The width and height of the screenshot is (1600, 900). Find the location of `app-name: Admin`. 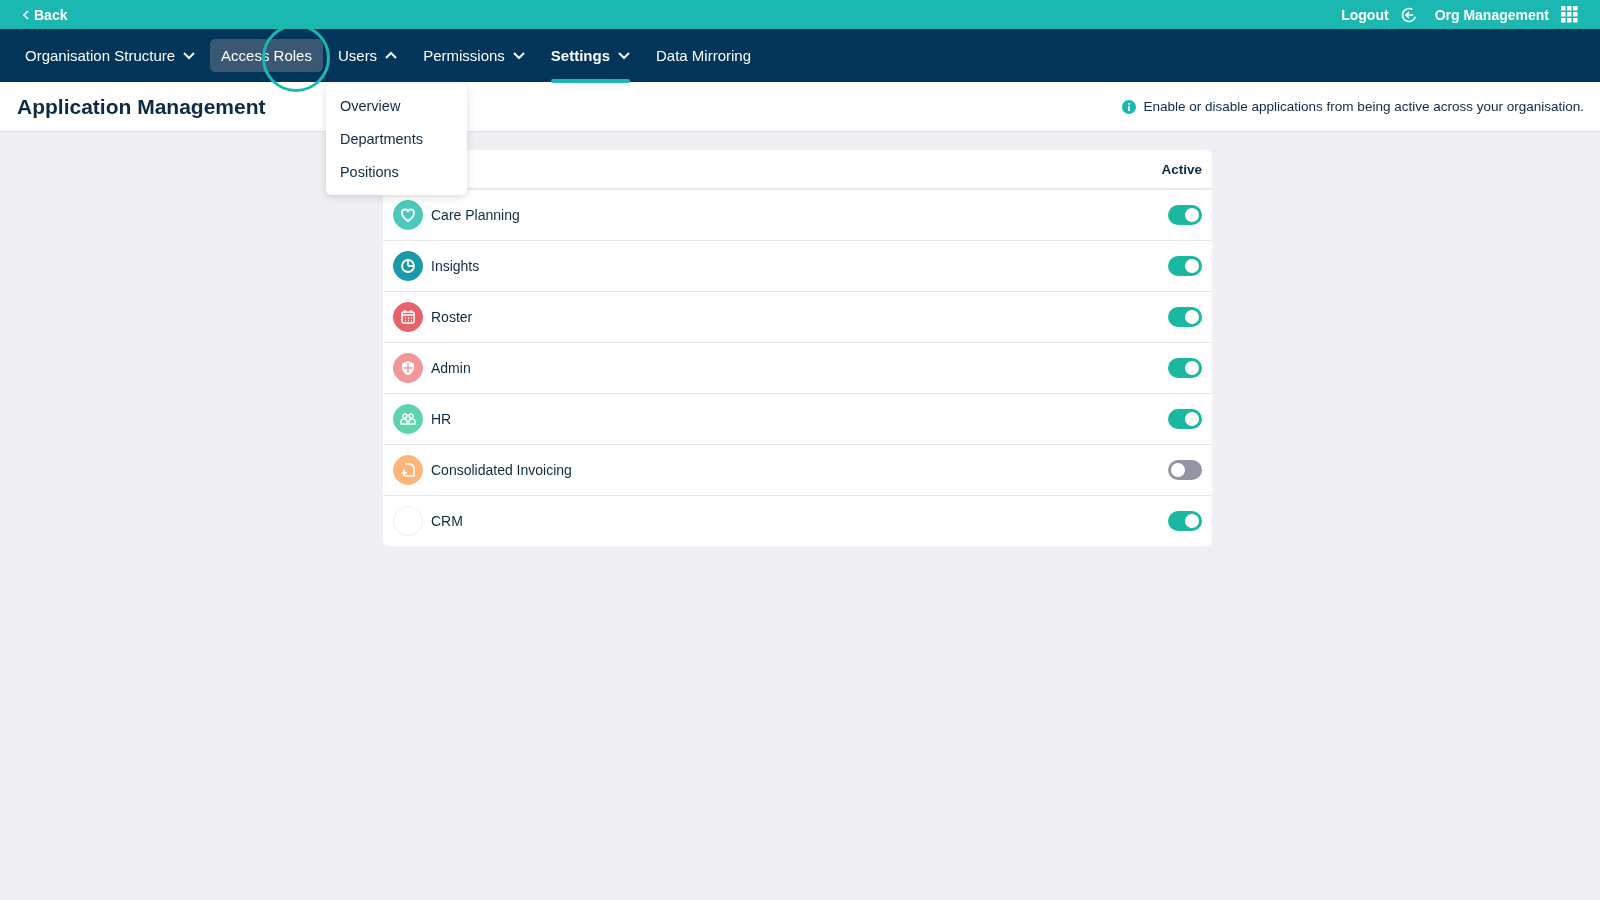

app-name: Admin is located at coordinates (451, 368).